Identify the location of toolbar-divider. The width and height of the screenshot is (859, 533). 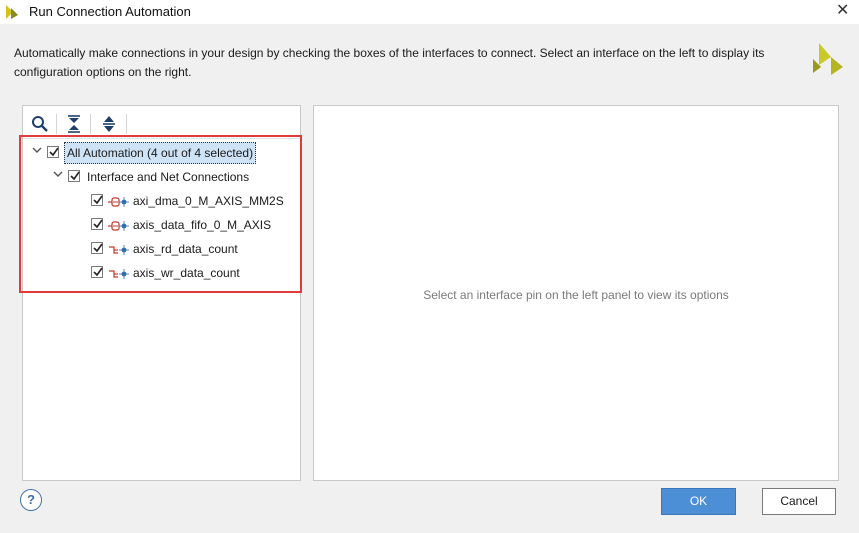
(161, 138).